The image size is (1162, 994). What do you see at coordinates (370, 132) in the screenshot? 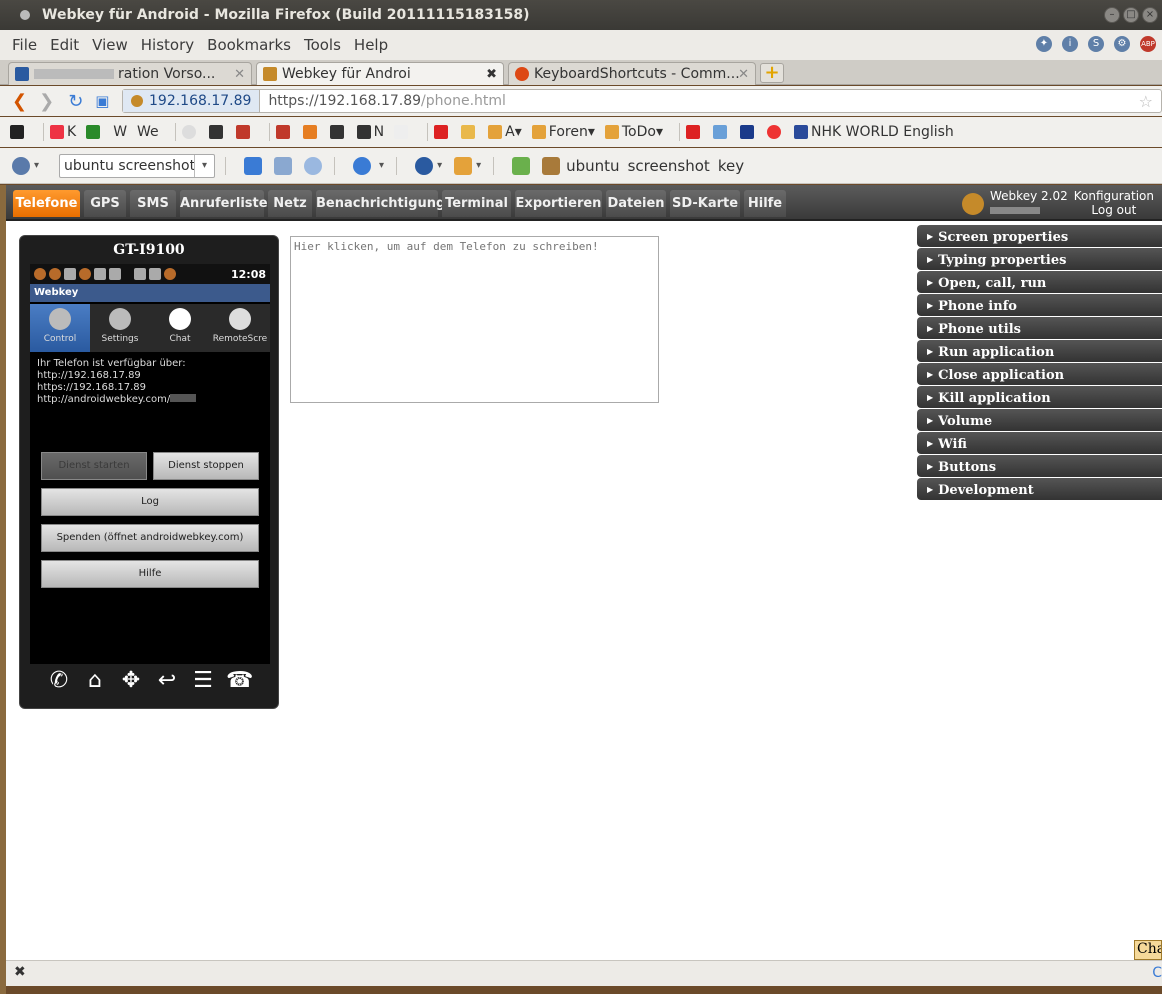
I see `bookmark-n: N` at bounding box center [370, 132].